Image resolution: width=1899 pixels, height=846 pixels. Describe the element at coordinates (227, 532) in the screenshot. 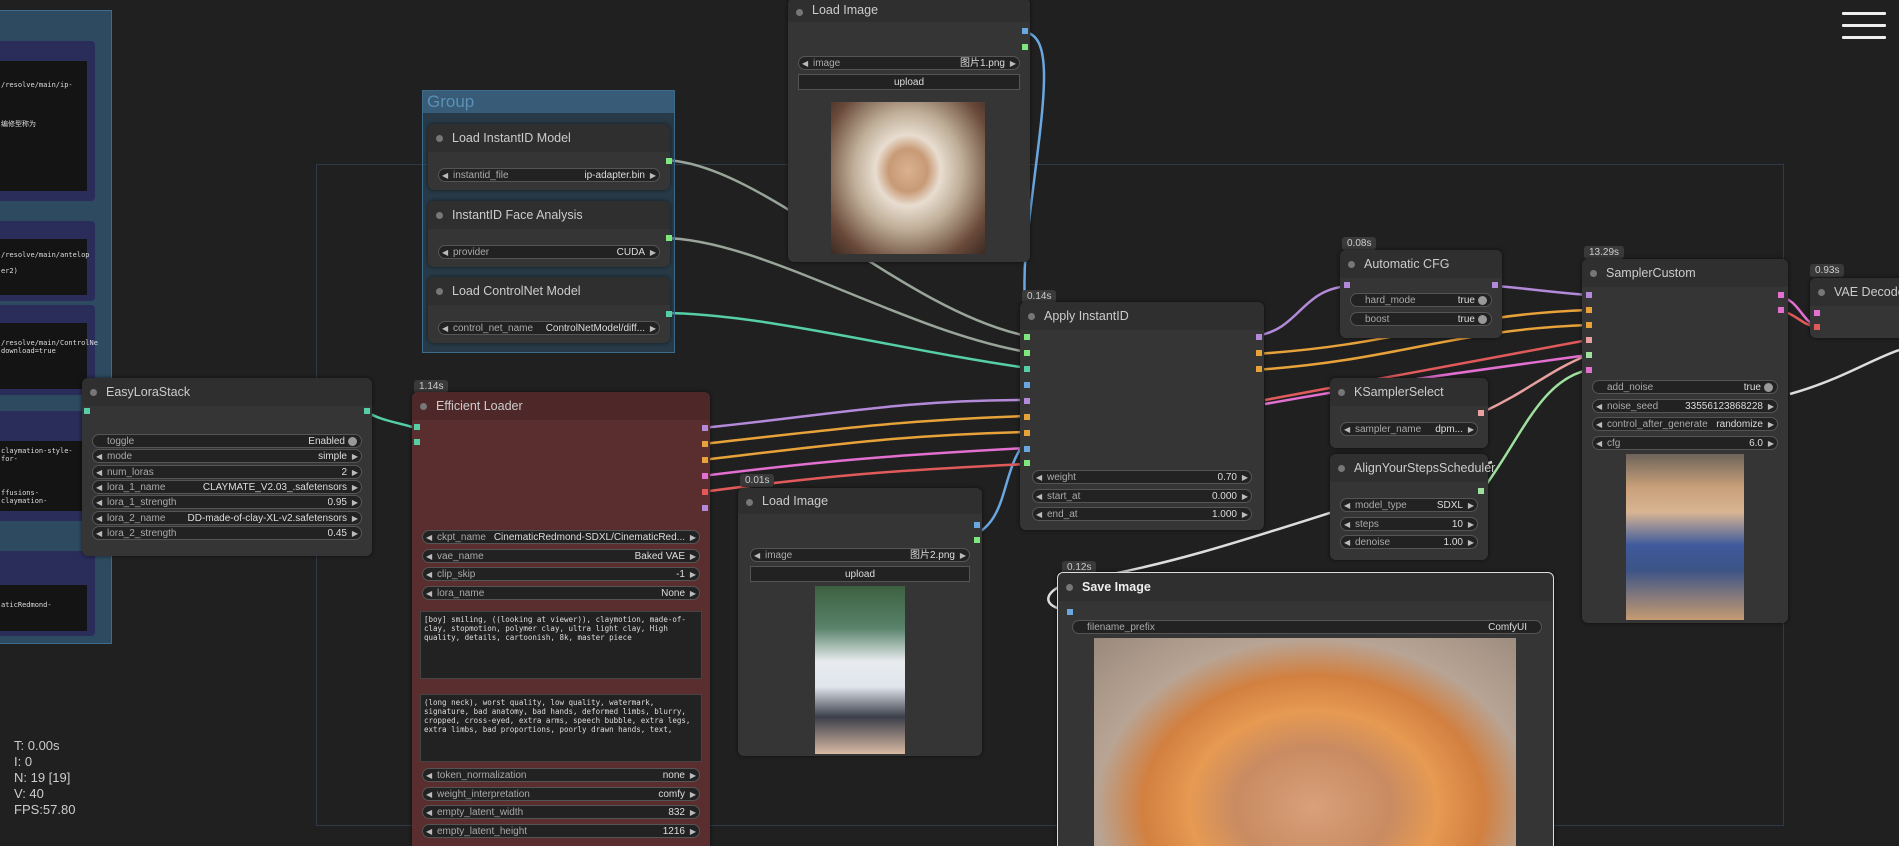

I see `lora-2-strength-widget: ◀ lora_2_strength 0.45 ▶` at that location.